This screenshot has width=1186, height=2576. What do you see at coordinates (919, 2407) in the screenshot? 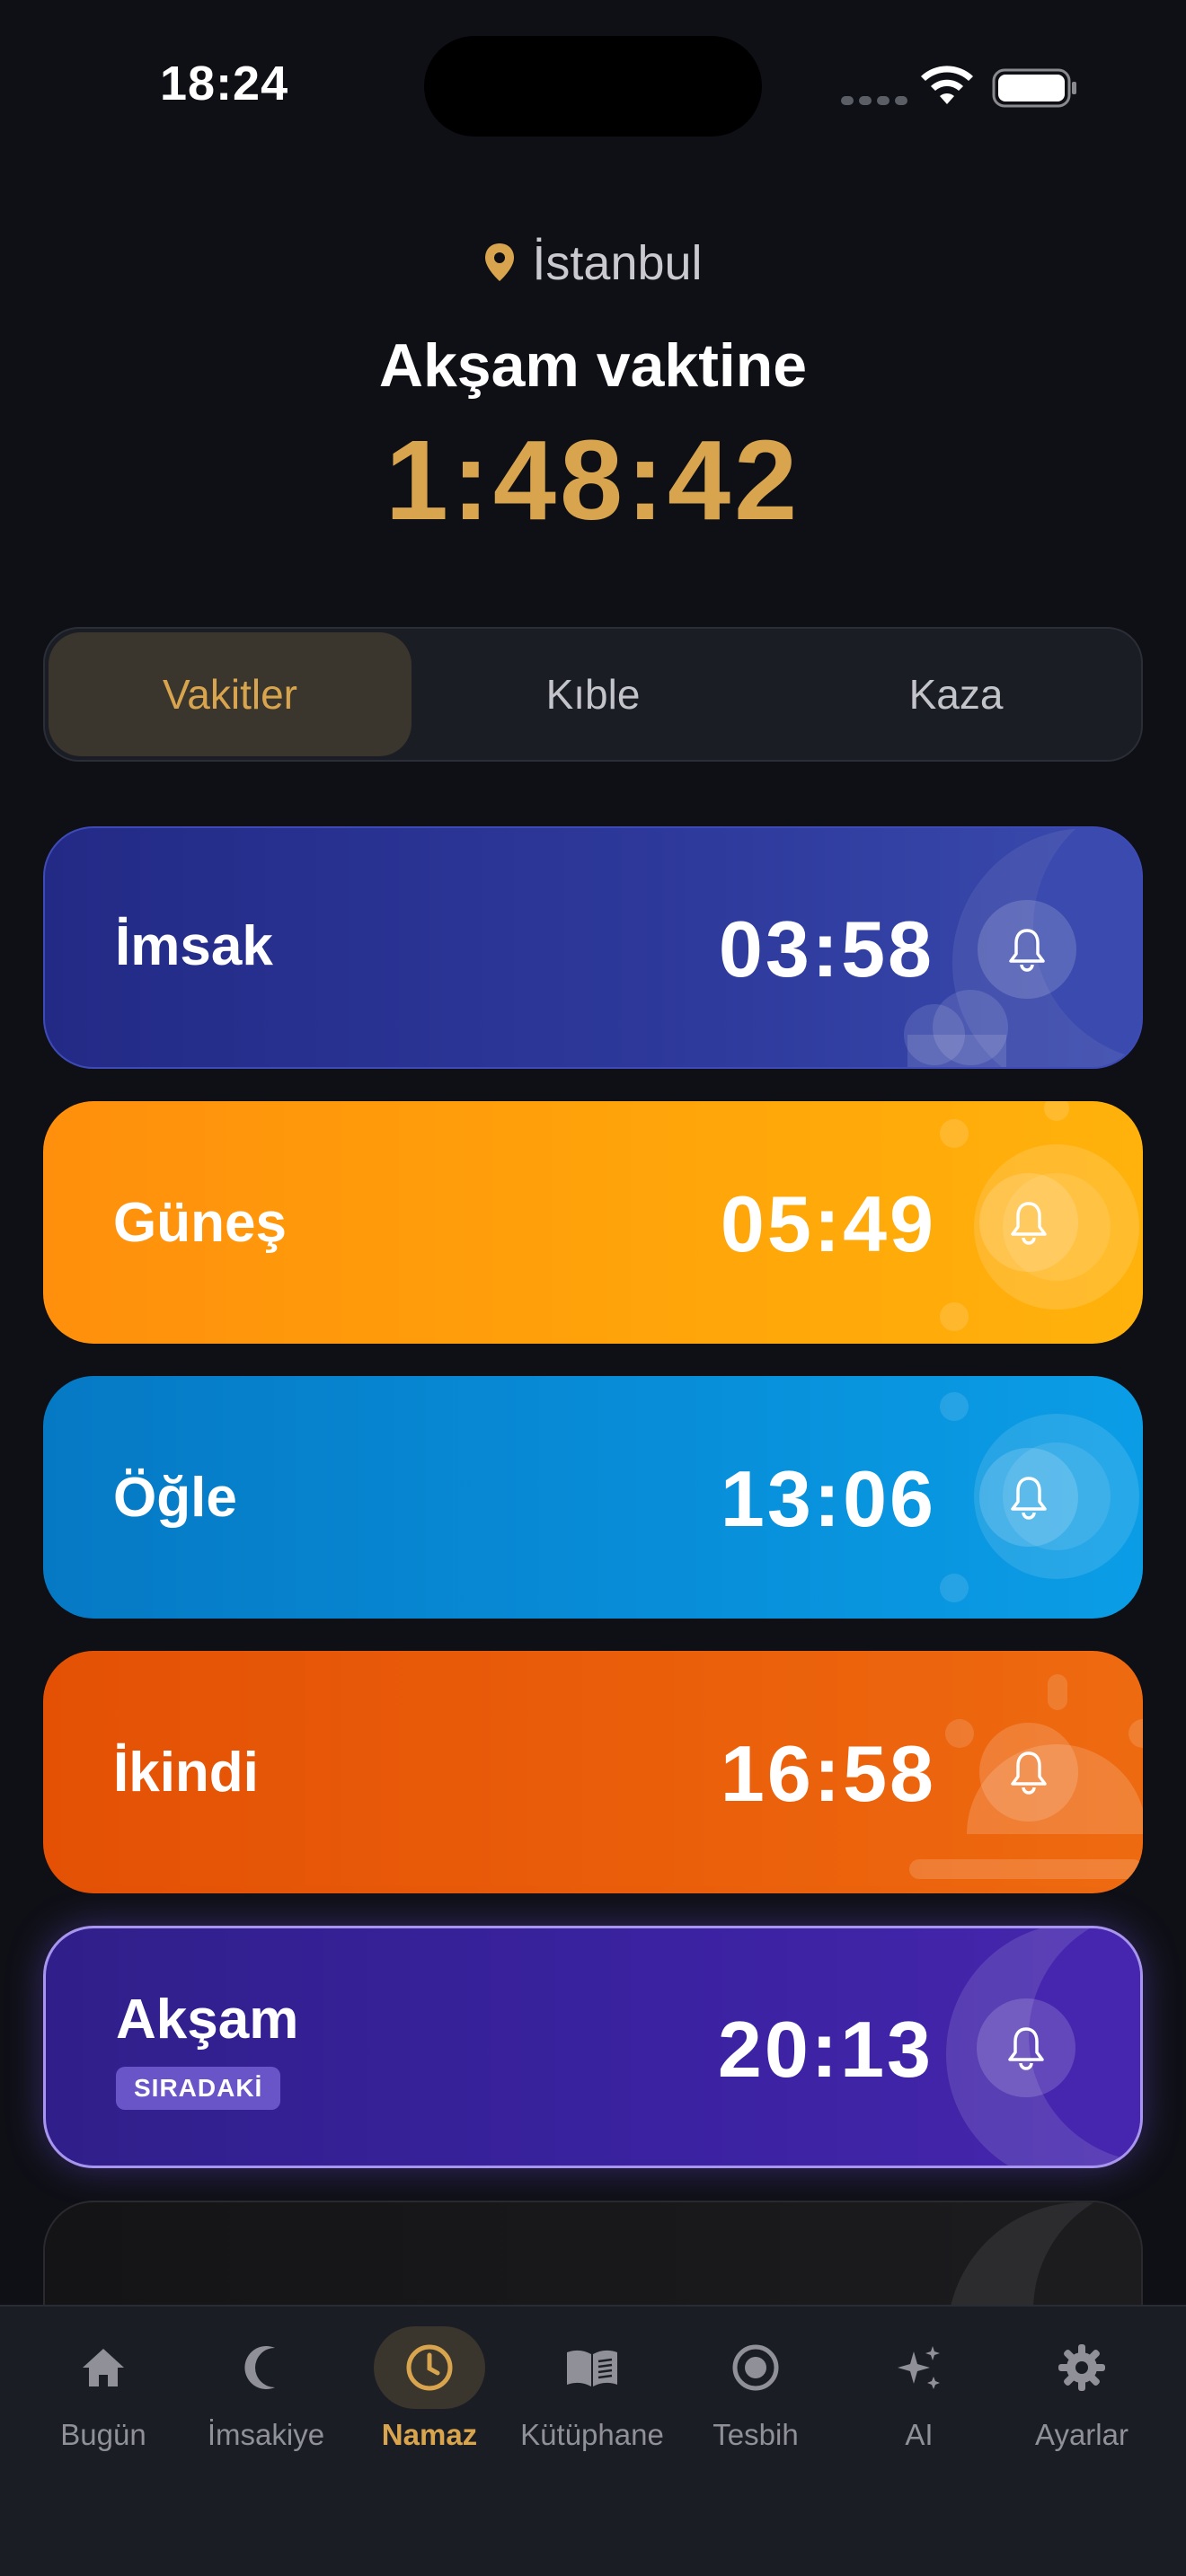
I see `tab-ai: AI` at bounding box center [919, 2407].